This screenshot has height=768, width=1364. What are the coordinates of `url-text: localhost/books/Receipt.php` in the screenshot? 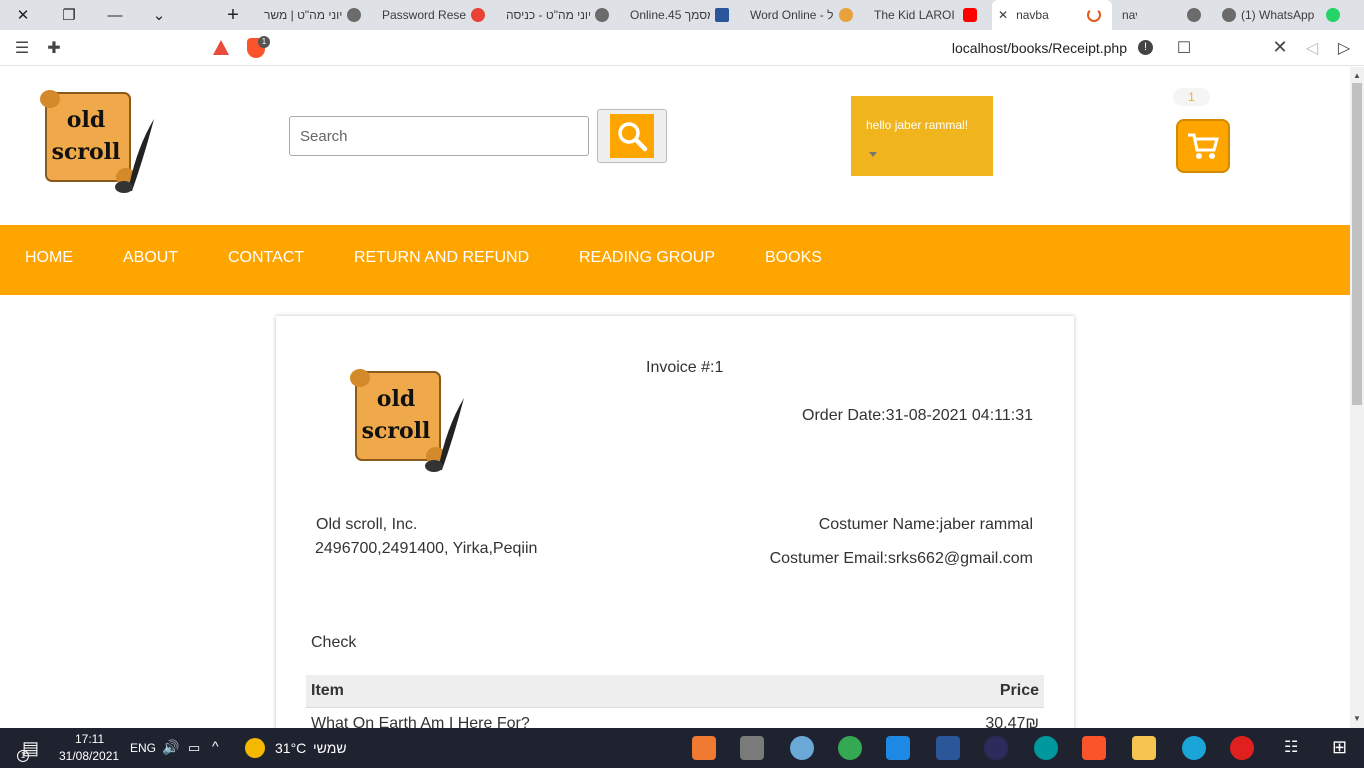 It's located at (1039, 48).